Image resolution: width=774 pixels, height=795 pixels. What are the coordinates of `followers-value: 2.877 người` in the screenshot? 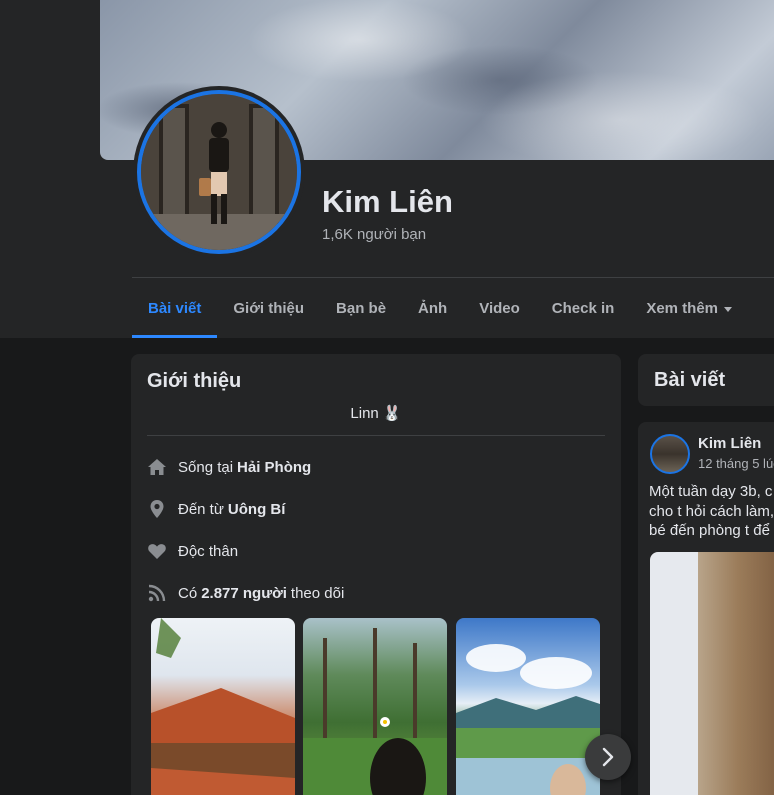 It's located at (244, 593).